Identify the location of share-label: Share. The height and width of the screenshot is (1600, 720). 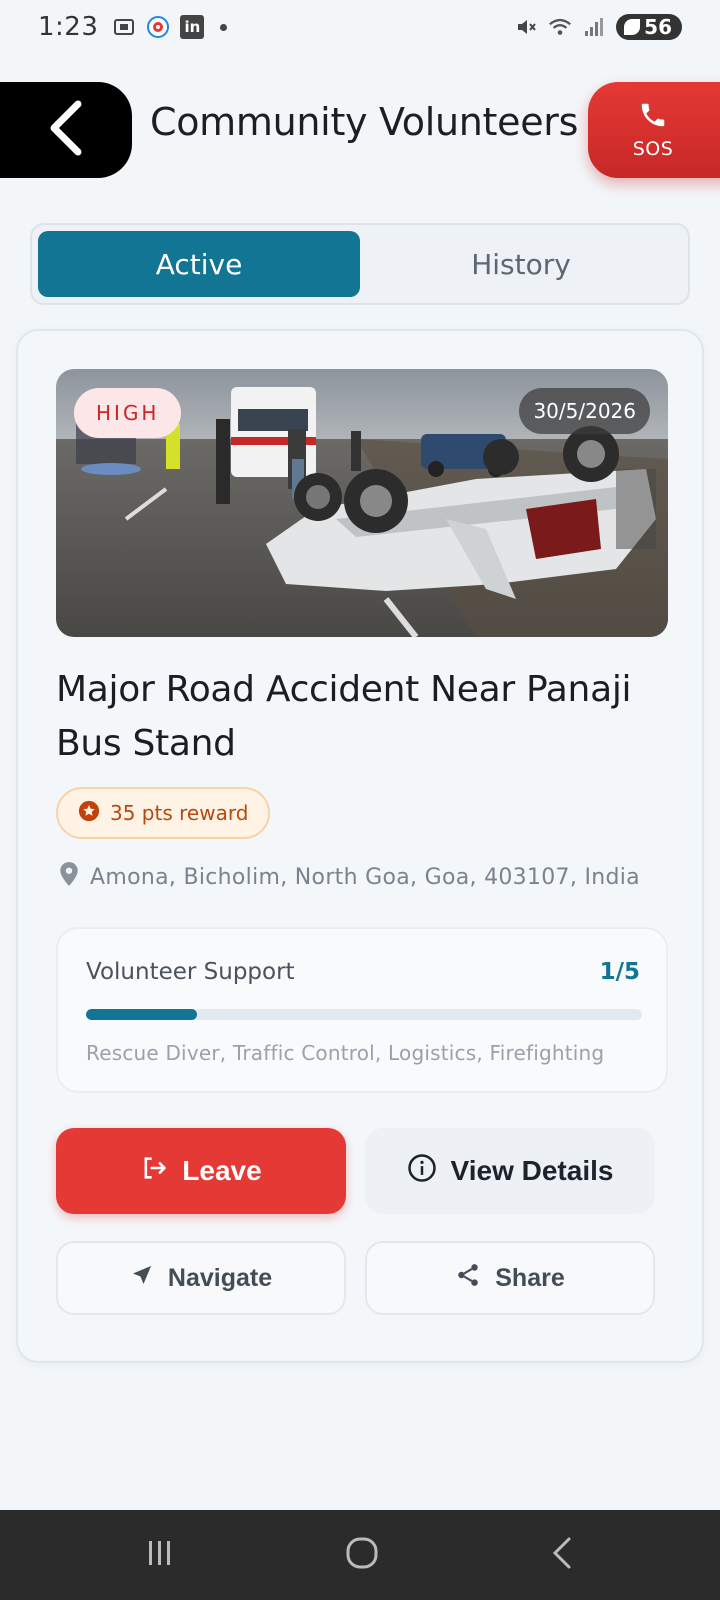
(530, 1277).